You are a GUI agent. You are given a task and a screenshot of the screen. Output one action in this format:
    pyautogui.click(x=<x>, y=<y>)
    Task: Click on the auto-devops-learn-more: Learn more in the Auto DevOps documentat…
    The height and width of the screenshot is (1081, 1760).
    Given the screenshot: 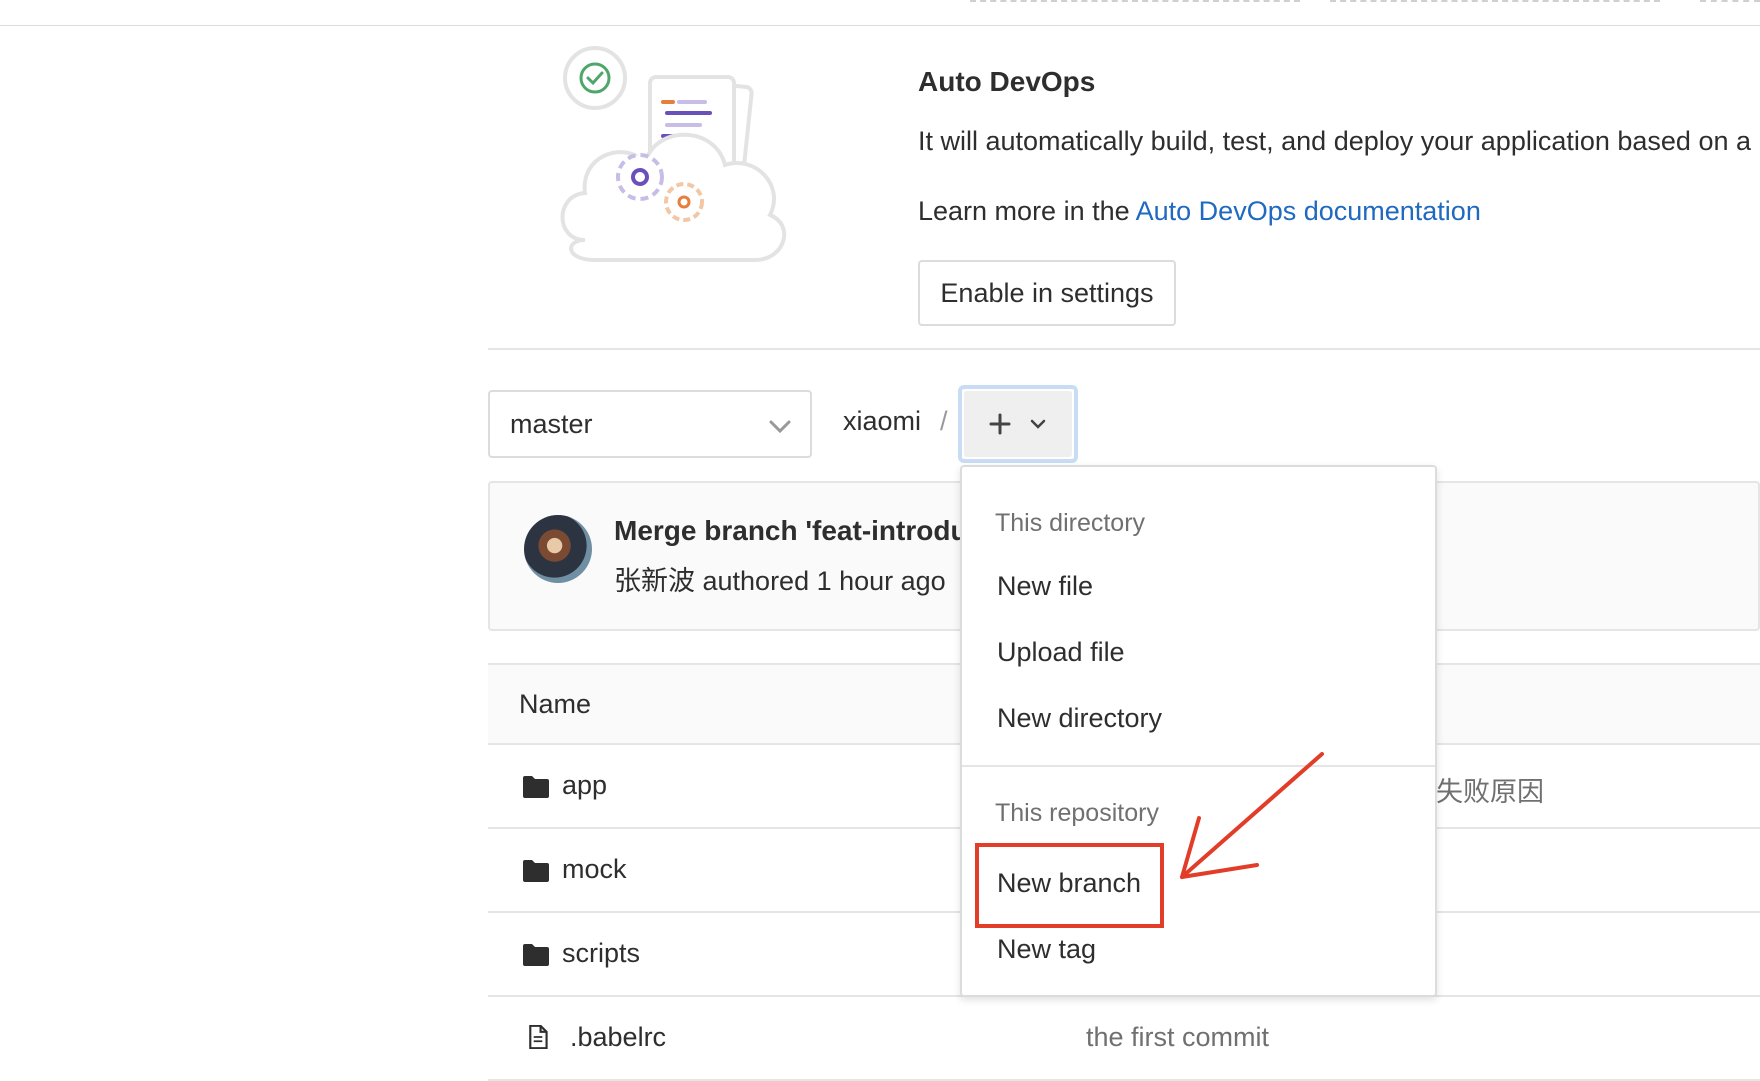 What is the action you would take?
    pyautogui.click(x=1199, y=211)
    